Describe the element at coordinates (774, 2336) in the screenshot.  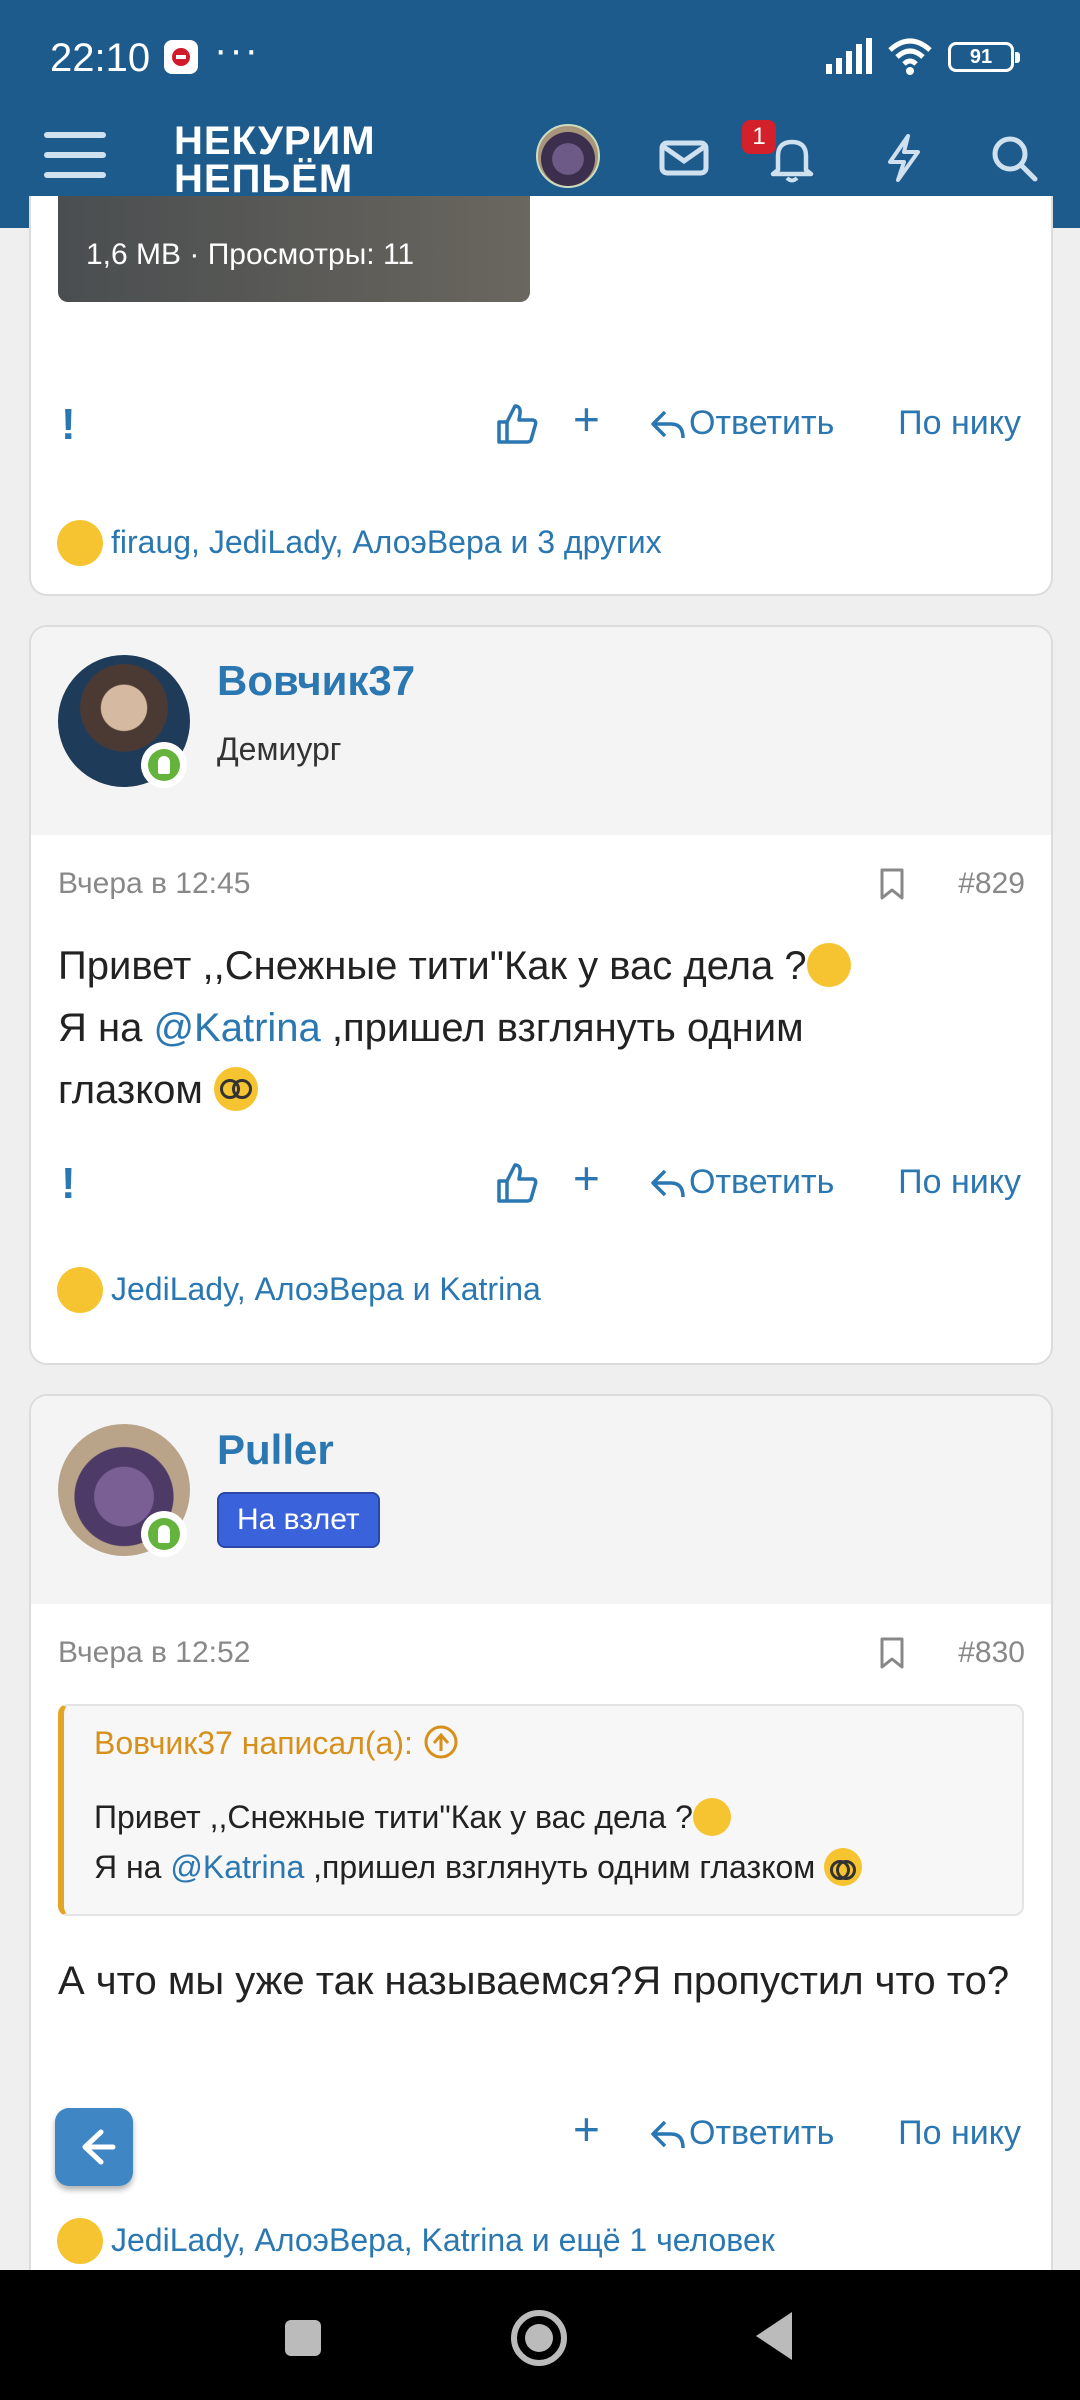
I see `system-back-button` at that location.